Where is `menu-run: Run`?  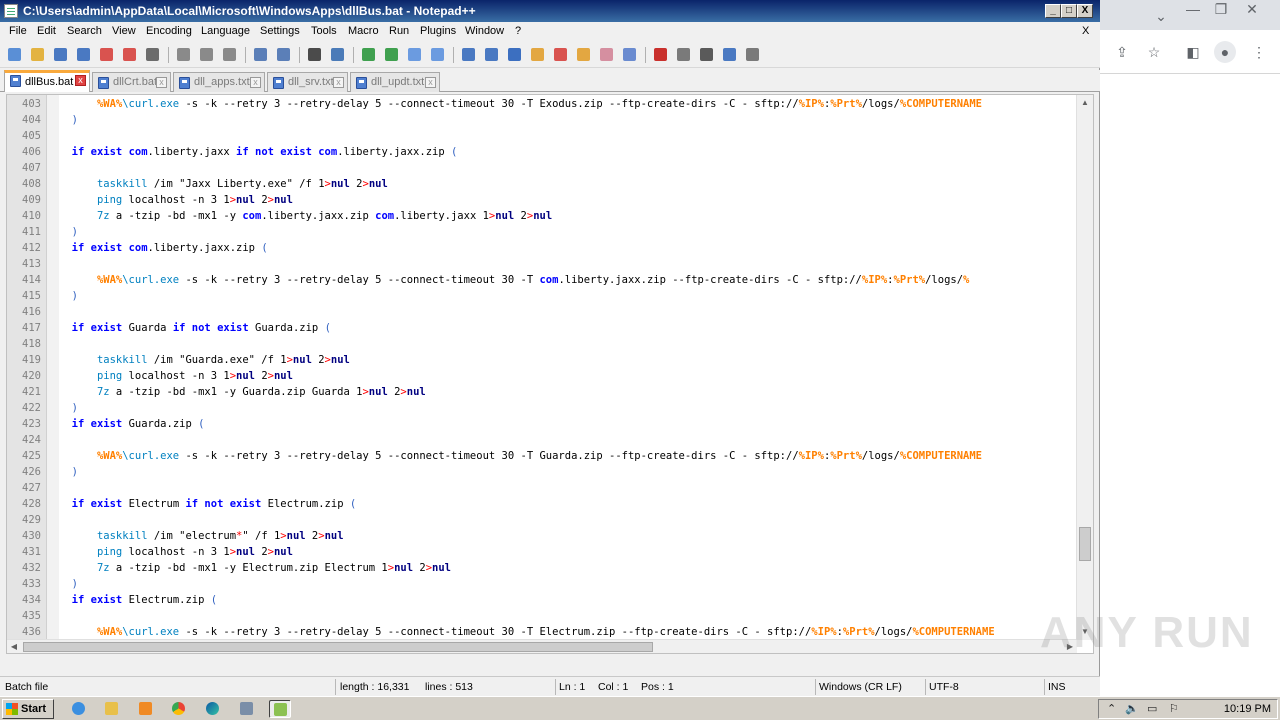
menu-run: Run is located at coordinates (399, 31).